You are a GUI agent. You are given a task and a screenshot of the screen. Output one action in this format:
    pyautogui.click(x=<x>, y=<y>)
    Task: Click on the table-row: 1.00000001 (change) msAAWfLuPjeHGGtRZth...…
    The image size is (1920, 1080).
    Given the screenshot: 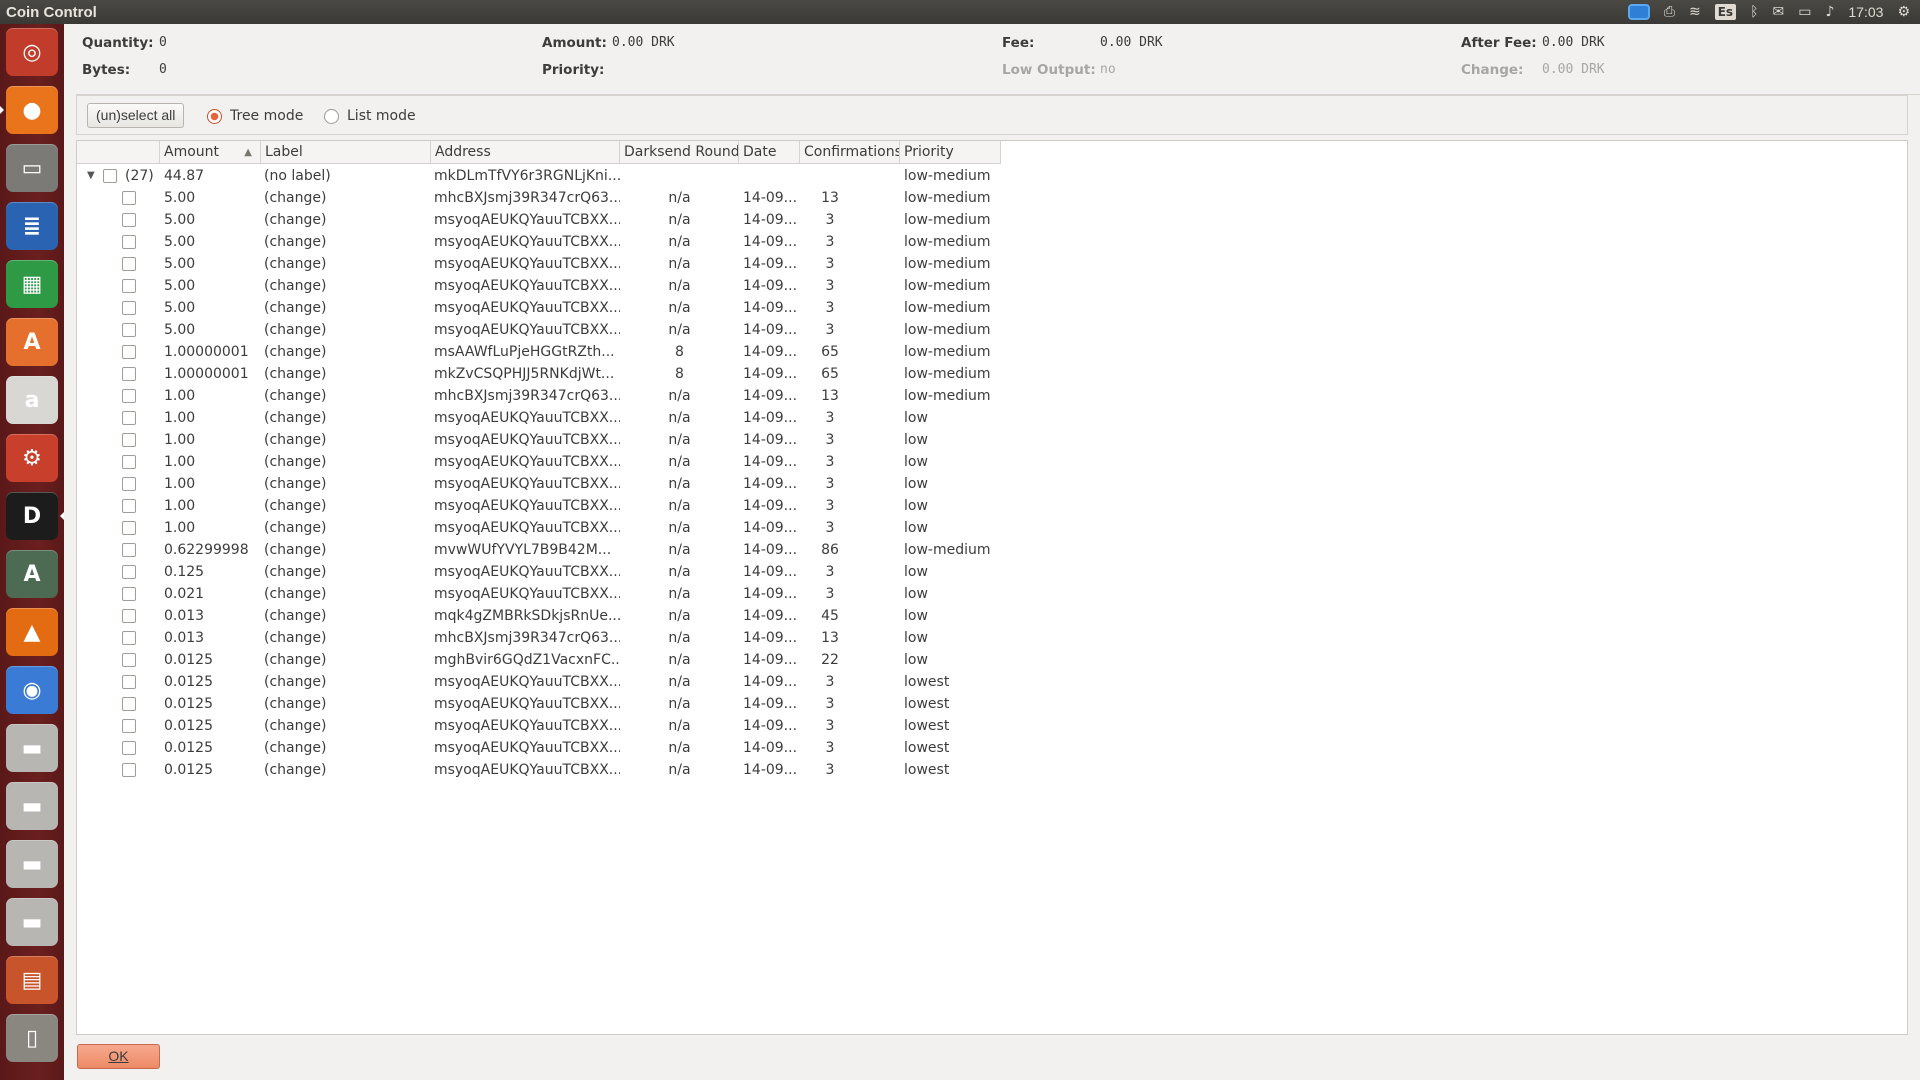 What is the action you would take?
    pyautogui.click(x=539, y=352)
    